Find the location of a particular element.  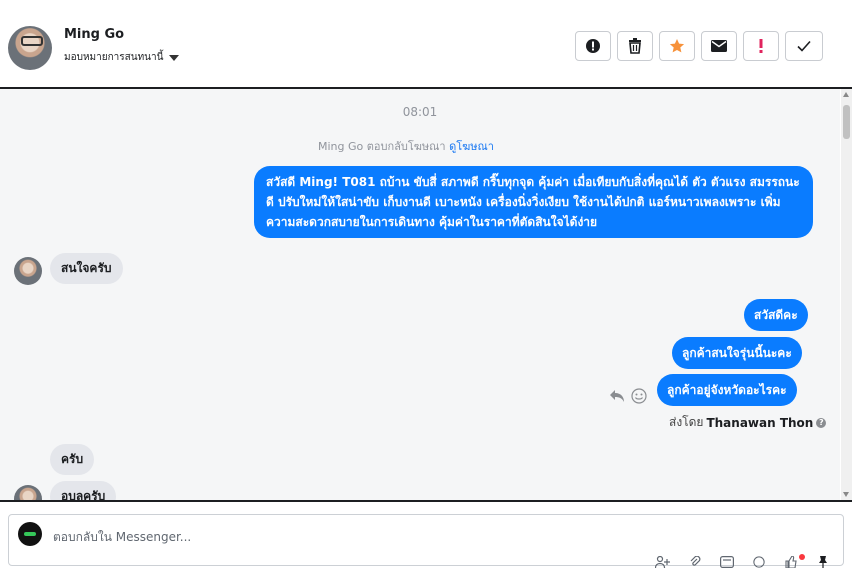

conversation-header: Ming Go มอบหมายการสนทนานี้ is located at coordinates (426, 48).